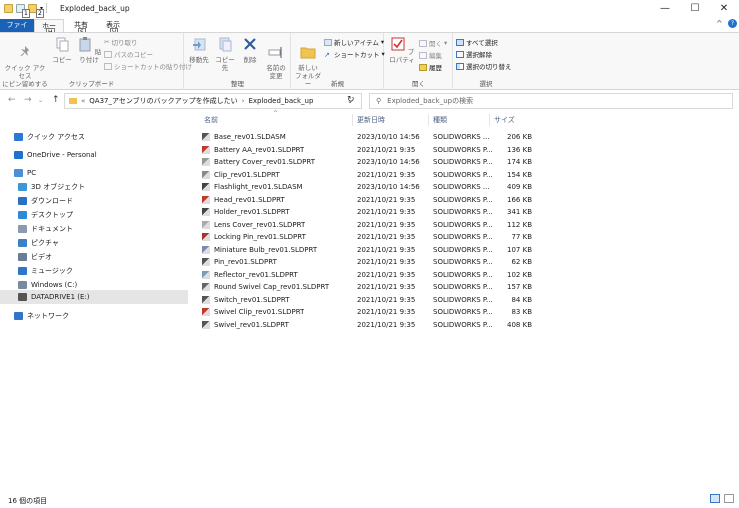 This screenshot has height=508, width=739. I want to click on nav-item: ビデオ, so click(94, 257).